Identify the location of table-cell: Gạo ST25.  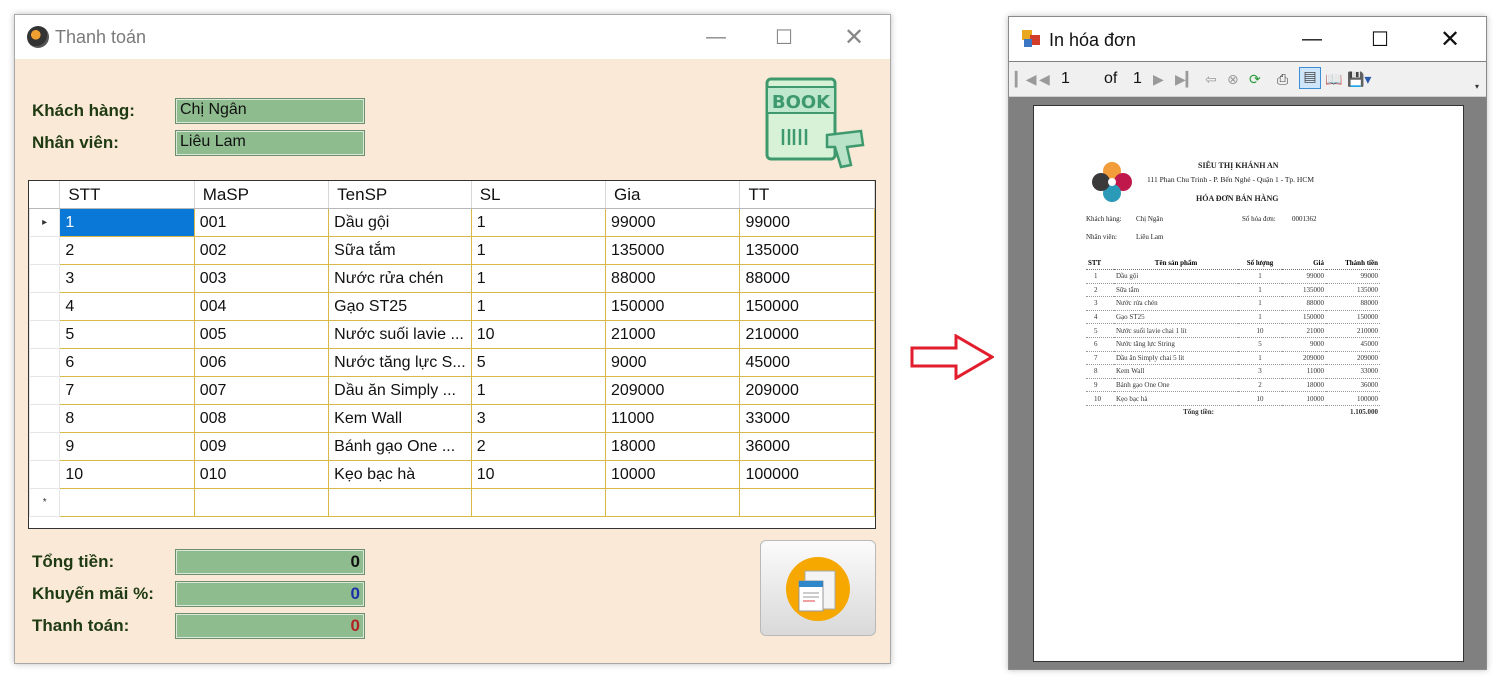
(400, 306).